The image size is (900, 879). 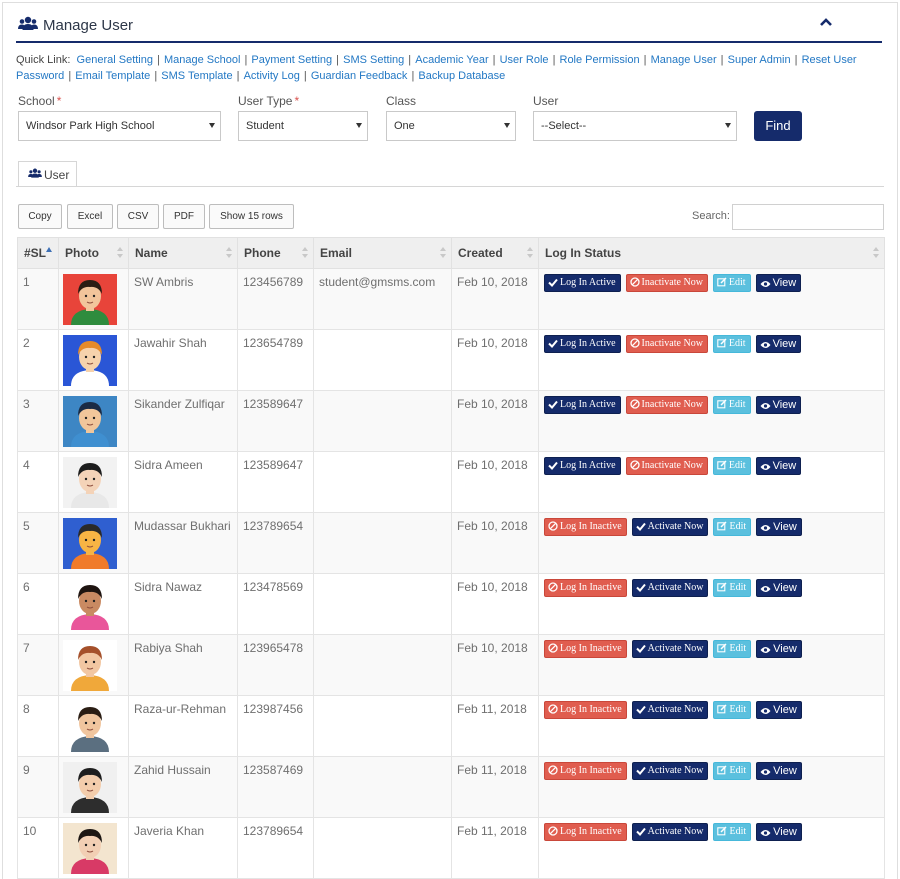 What do you see at coordinates (40, 216) in the screenshot?
I see `copy-button: Copy` at bounding box center [40, 216].